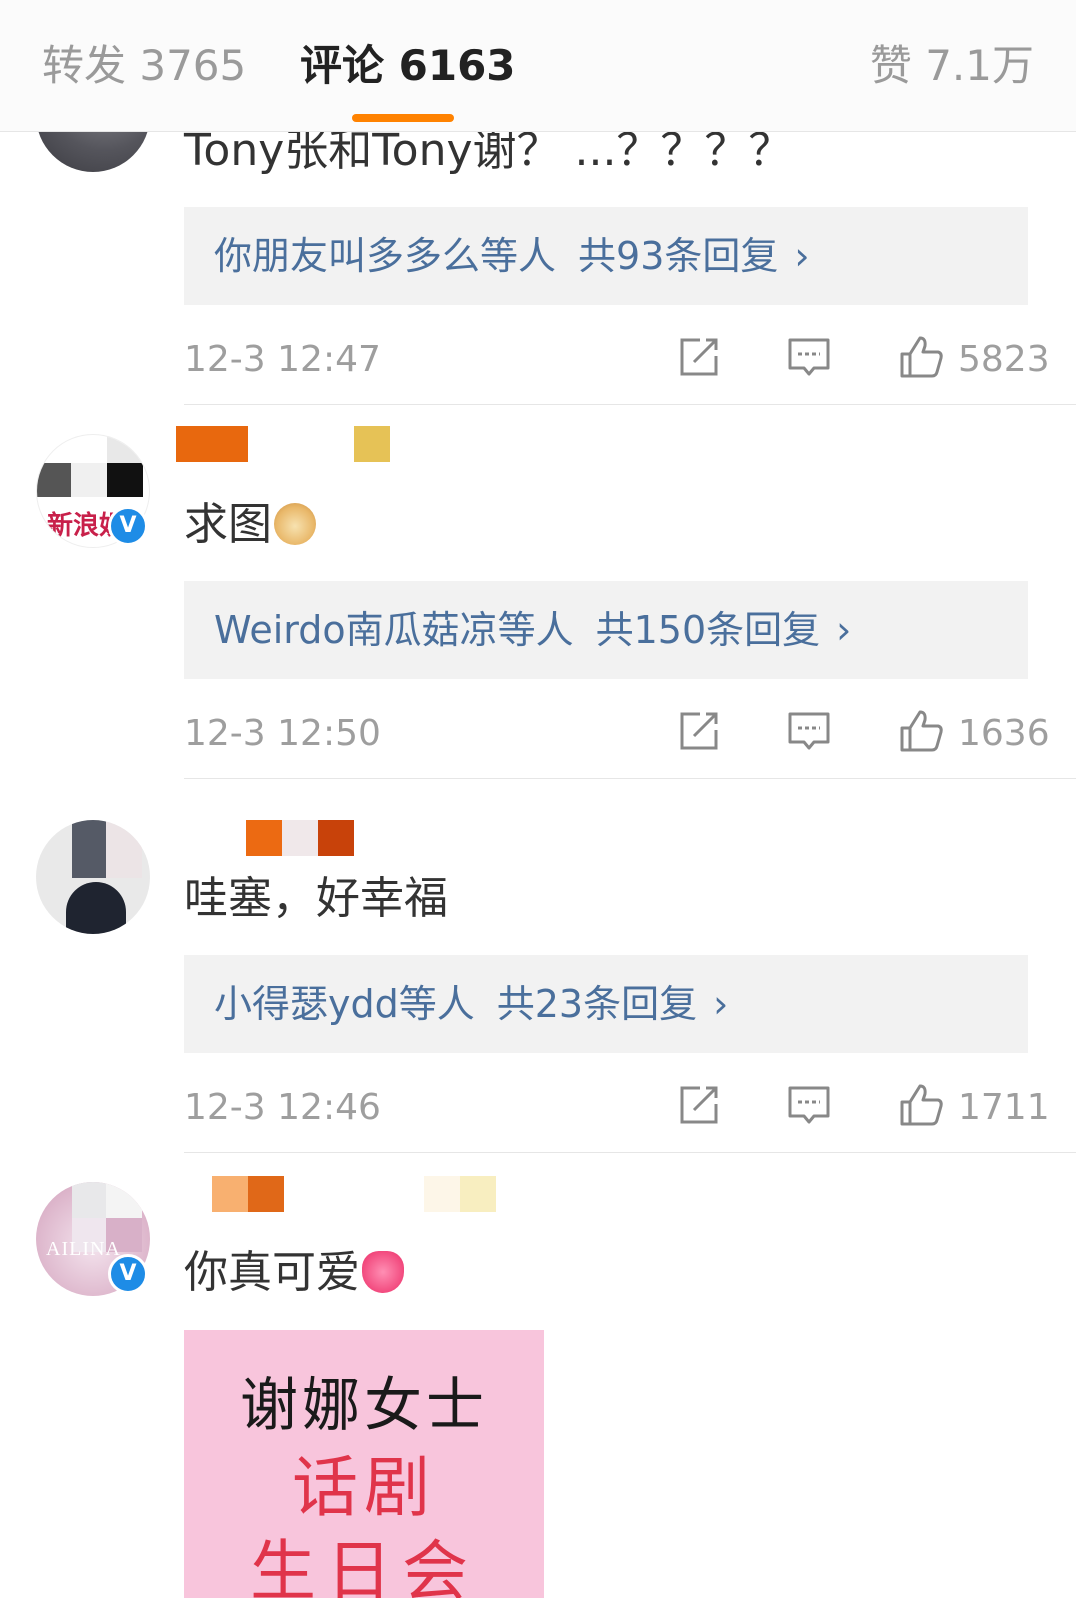 The width and height of the screenshot is (1076, 1598). Describe the element at coordinates (282, 733) in the screenshot. I see `comment-time: 12-3 12:50` at that location.